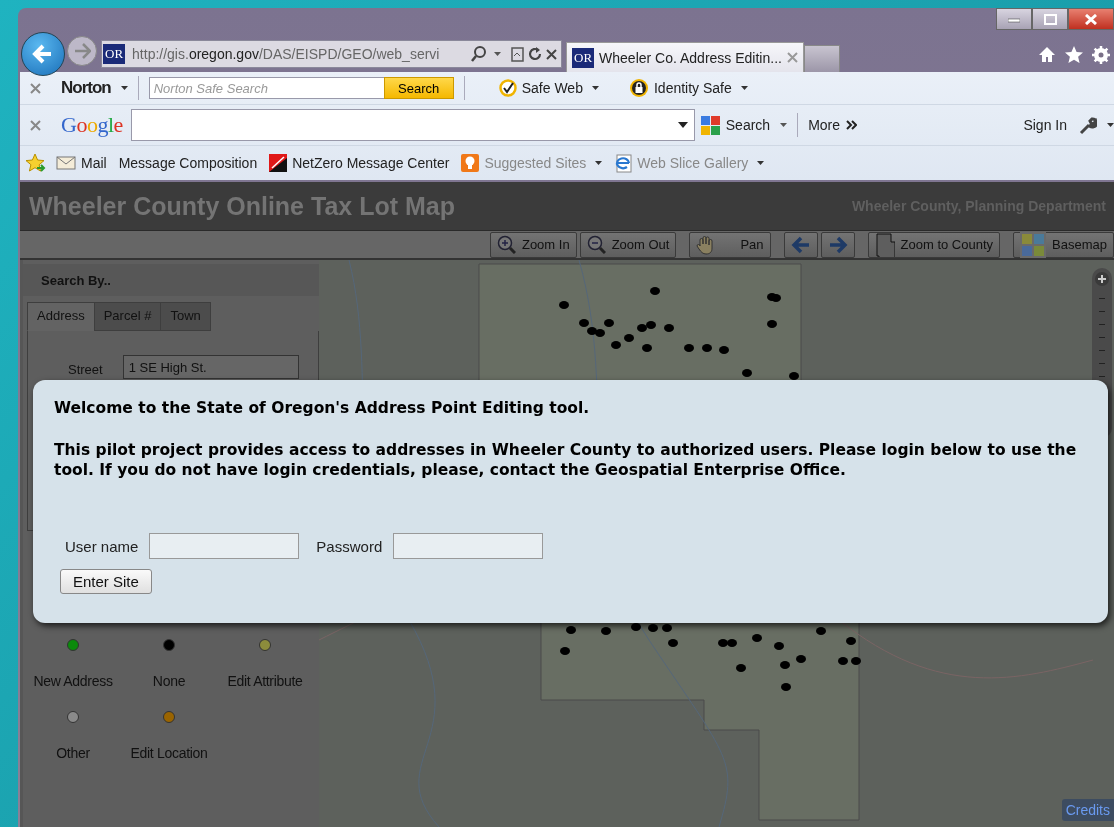 This screenshot has height=827, width=1114. What do you see at coordinates (94, 163) in the screenshot?
I see `favorites-link: Mail` at bounding box center [94, 163].